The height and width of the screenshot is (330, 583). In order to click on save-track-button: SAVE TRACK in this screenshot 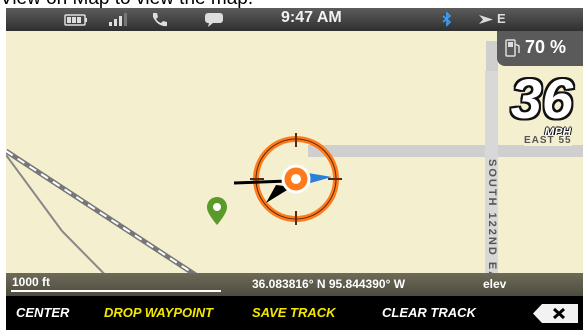, I will do `click(294, 312)`.